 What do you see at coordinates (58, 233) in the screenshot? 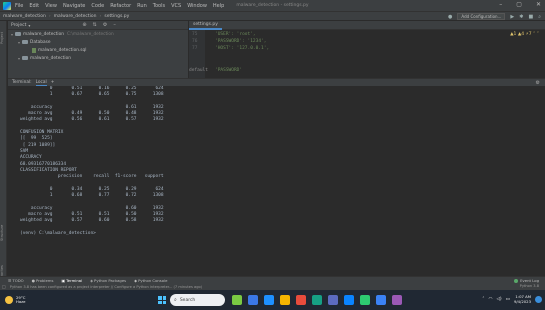
I see `terminal-line: (venv) C:\malware_detection>` at bounding box center [58, 233].